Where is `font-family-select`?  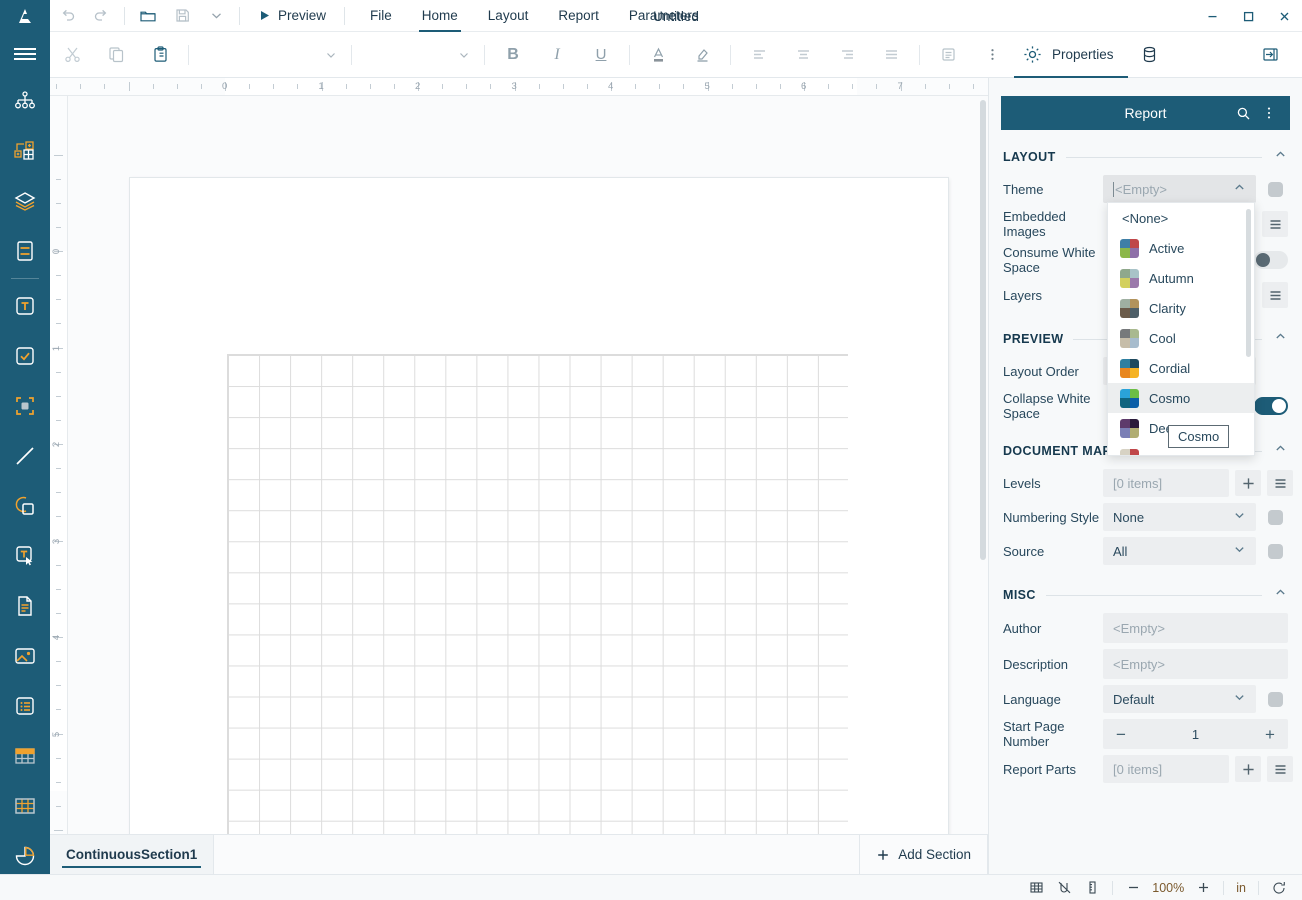
font-family-select is located at coordinates (270, 55).